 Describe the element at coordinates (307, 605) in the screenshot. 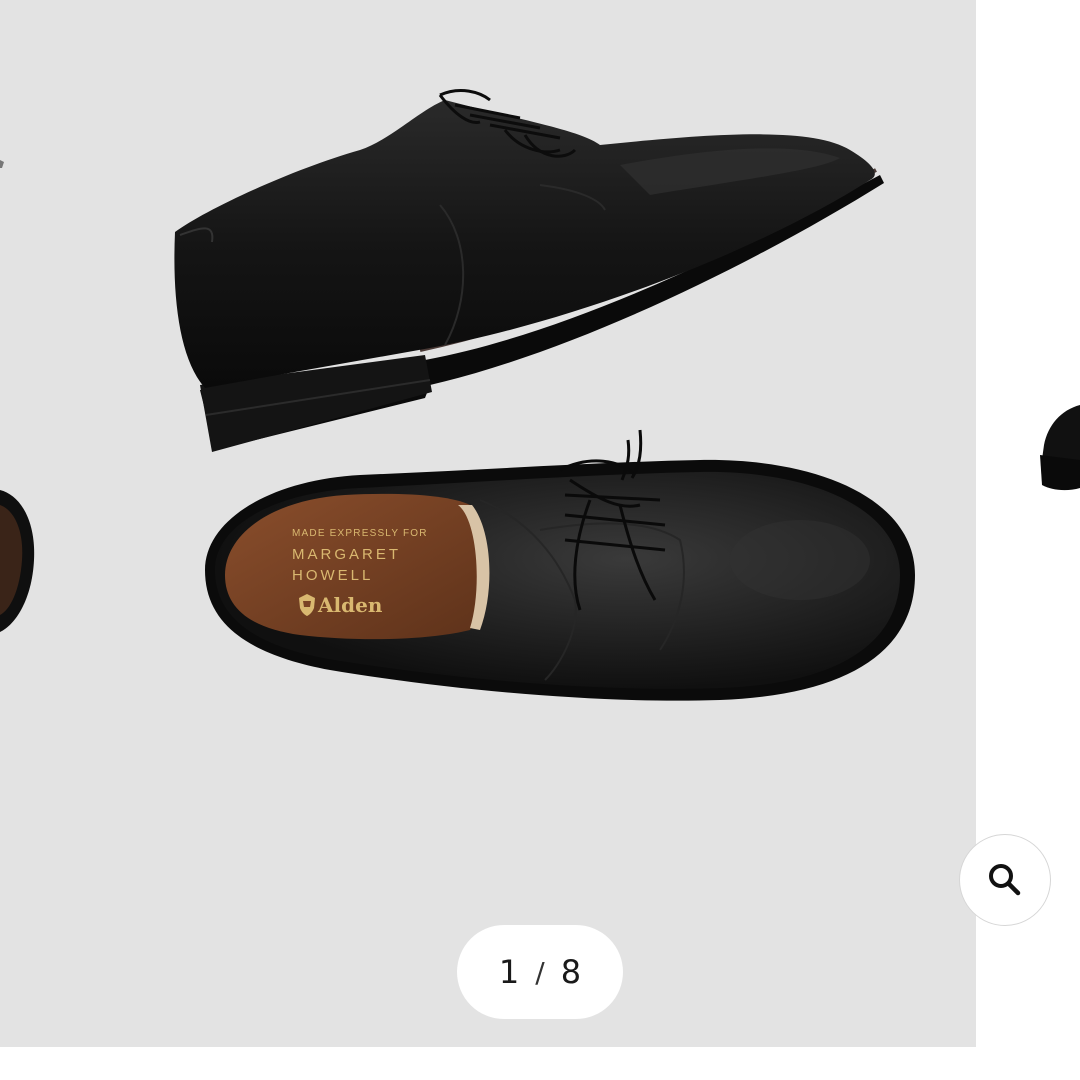

I see `crest-icon` at that location.